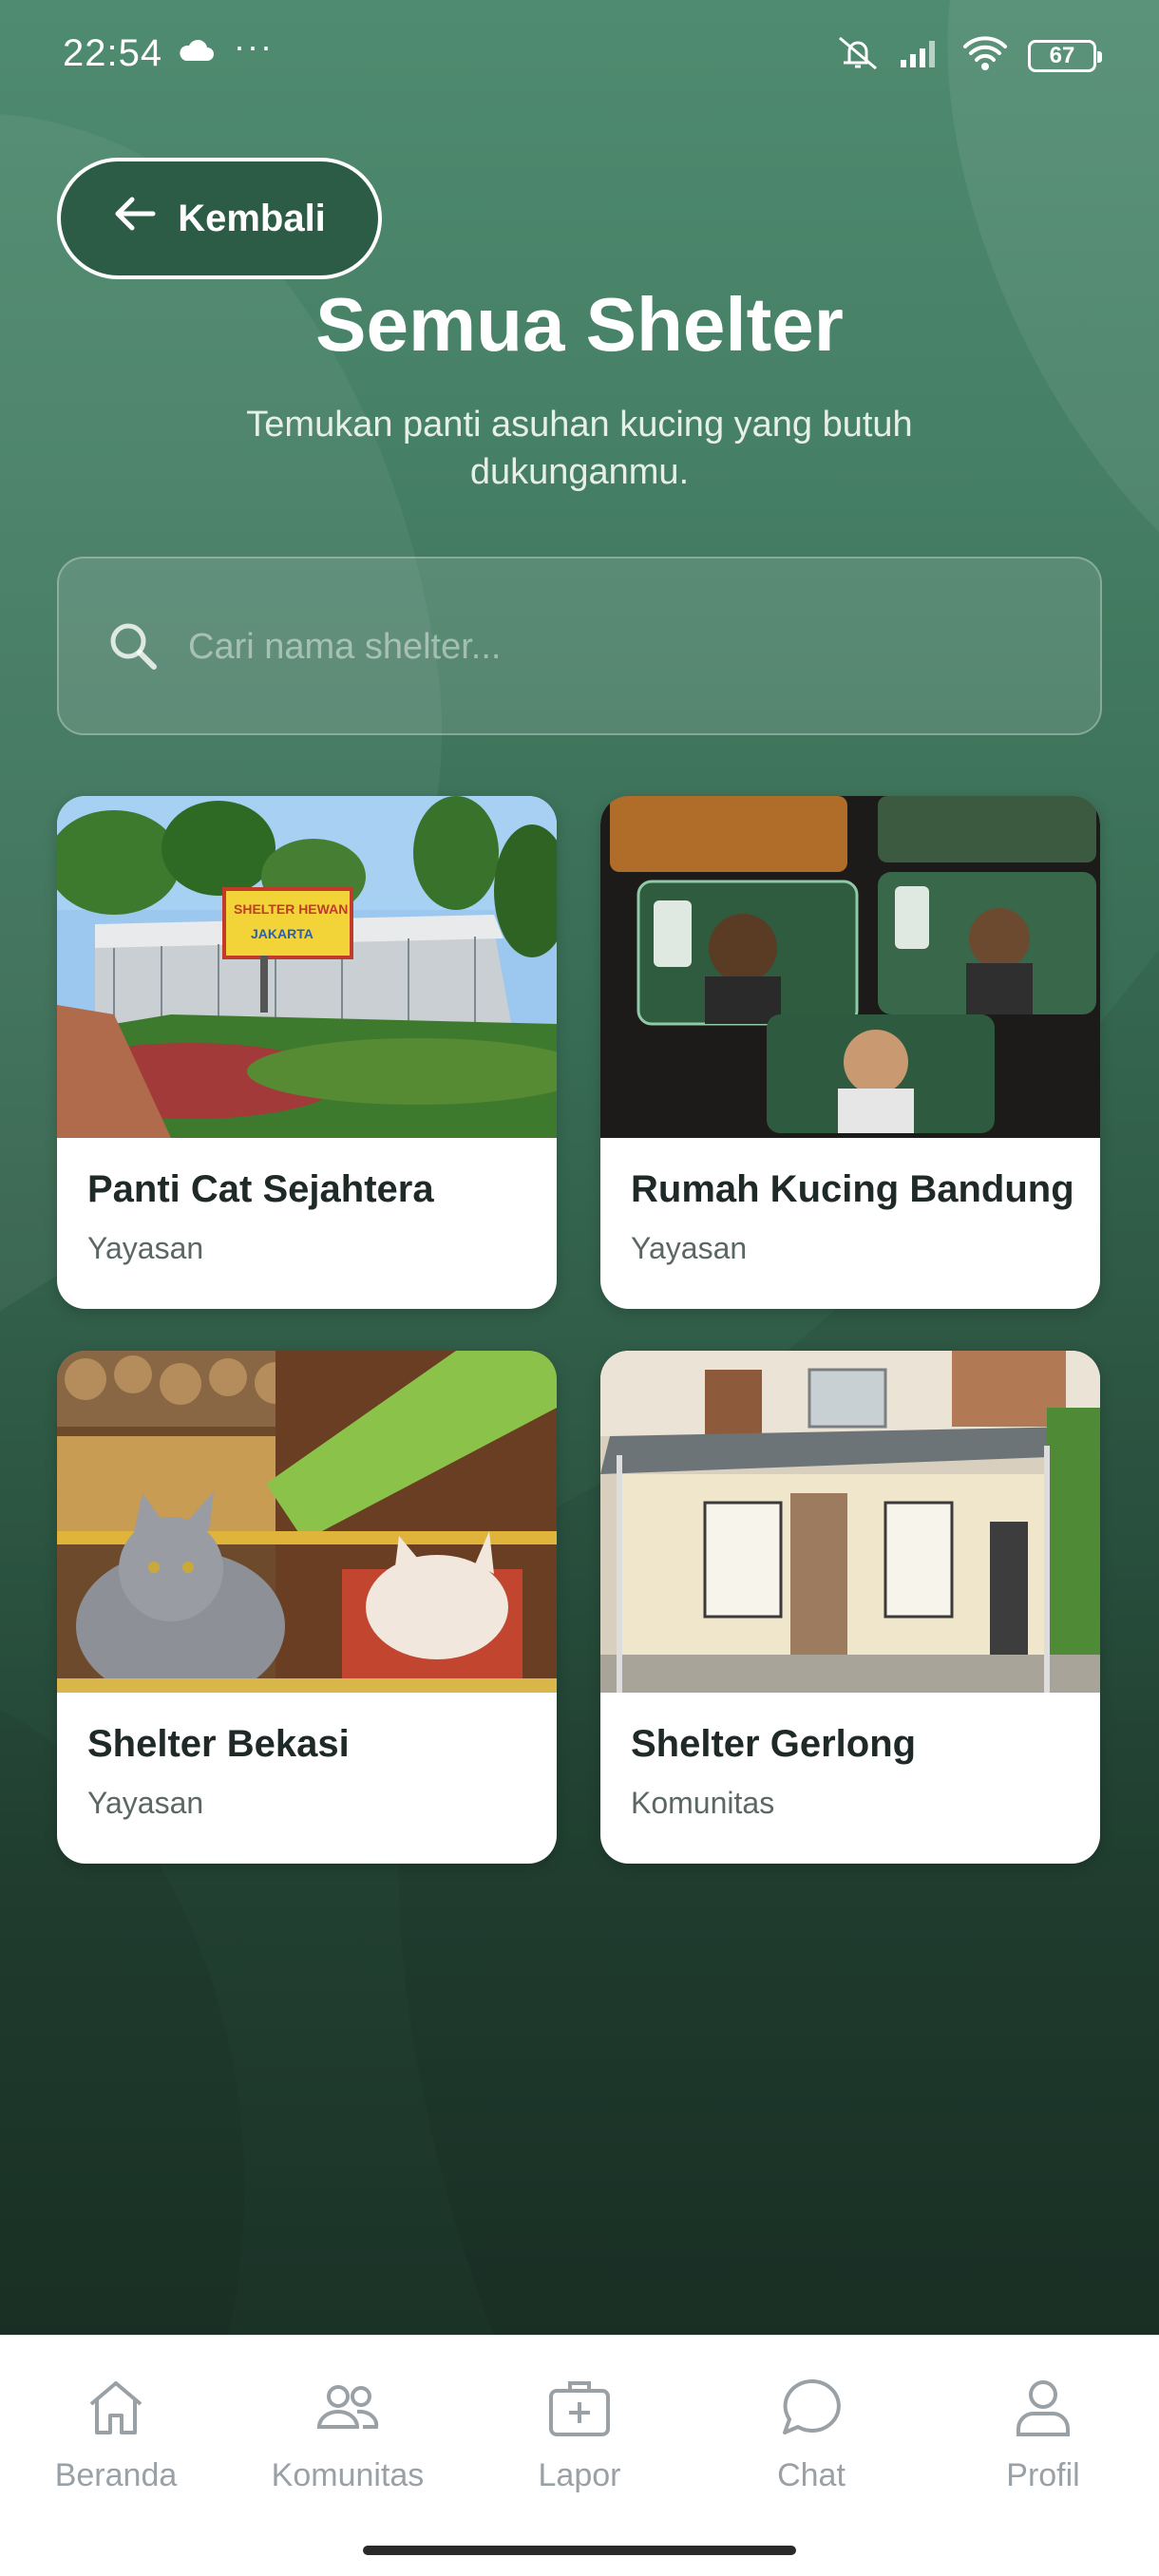  What do you see at coordinates (348, 2434) in the screenshot?
I see `nav-item-komunitas: Komunitas` at bounding box center [348, 2434].